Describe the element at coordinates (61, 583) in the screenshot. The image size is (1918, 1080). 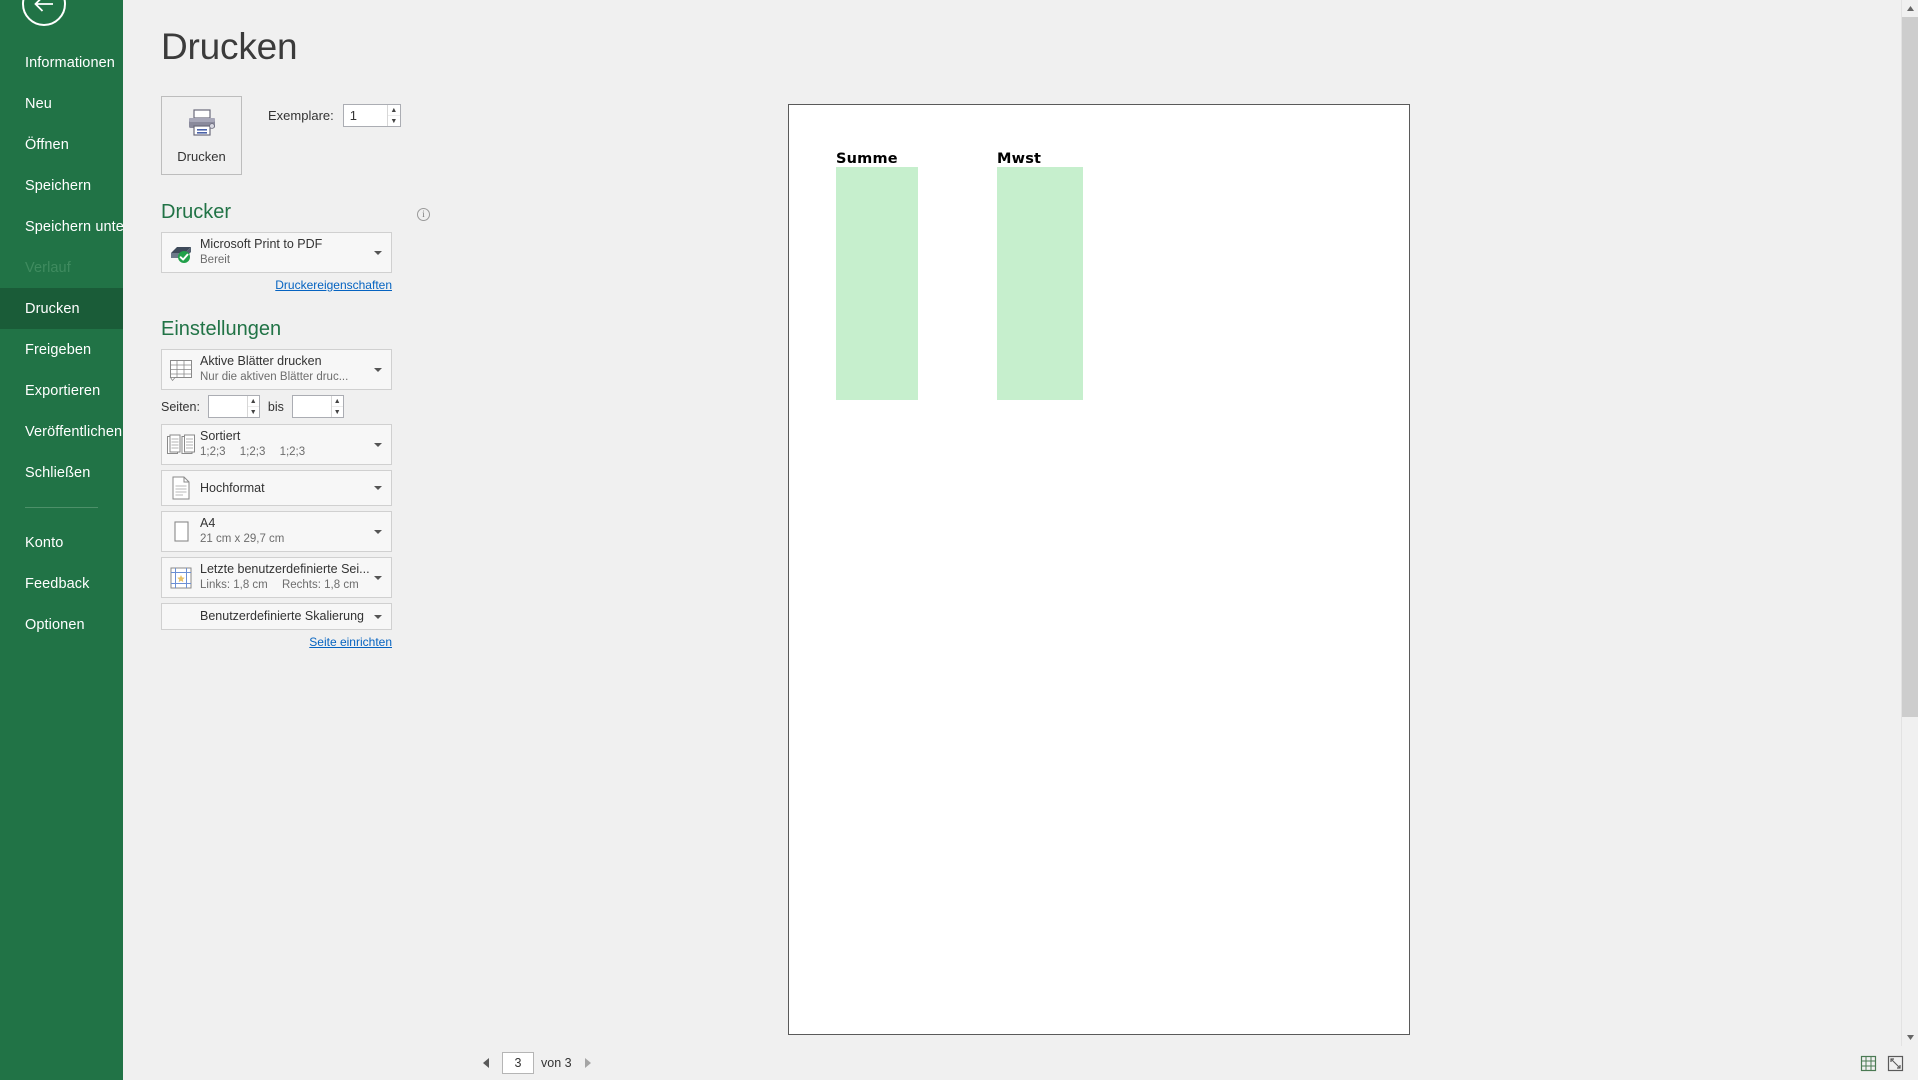
I see `sidebar-item-feedback: Feedback` at that location.